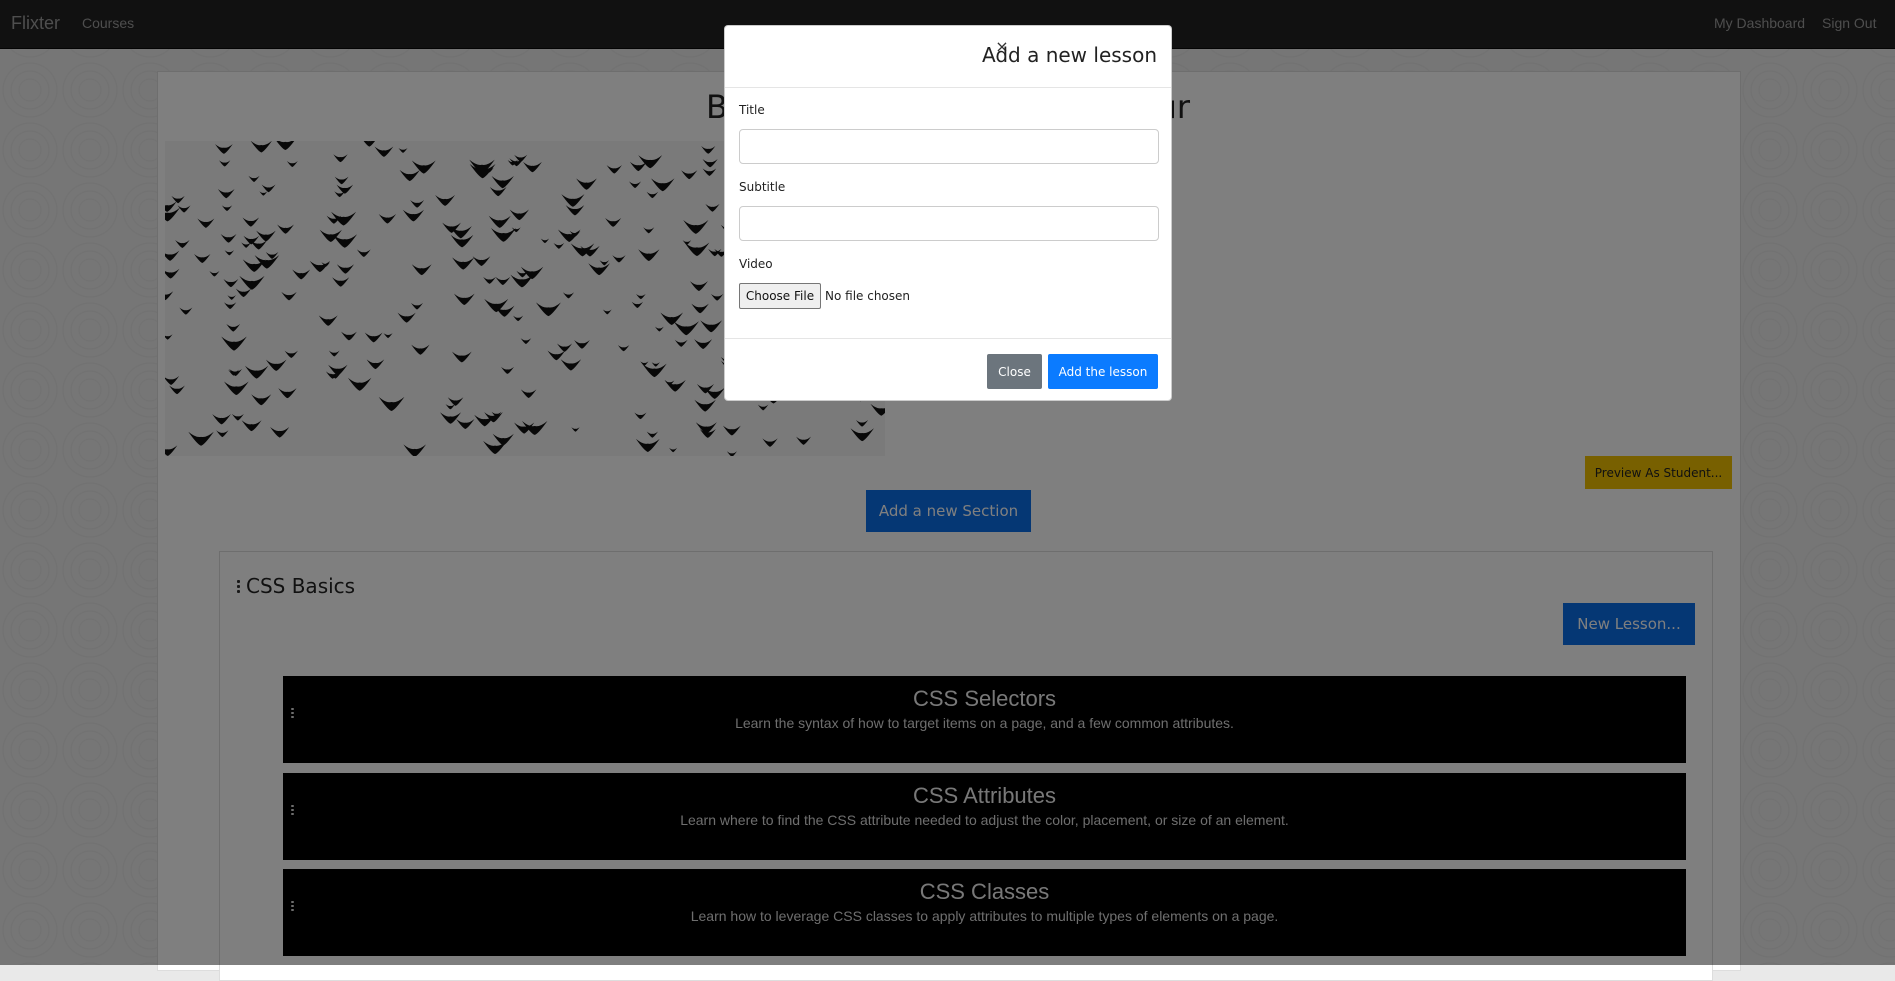 The height and width of the screenshot is (981, 1895). Describe the element at coordinates (756, 264) in the screenshot. I see `video-label: Video` at that location.